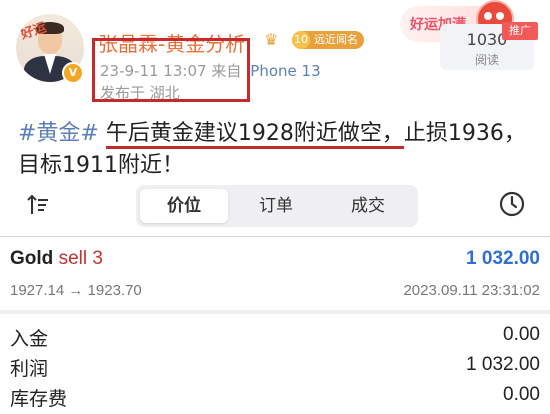  I want to click on section-divider, so click(275, 312).